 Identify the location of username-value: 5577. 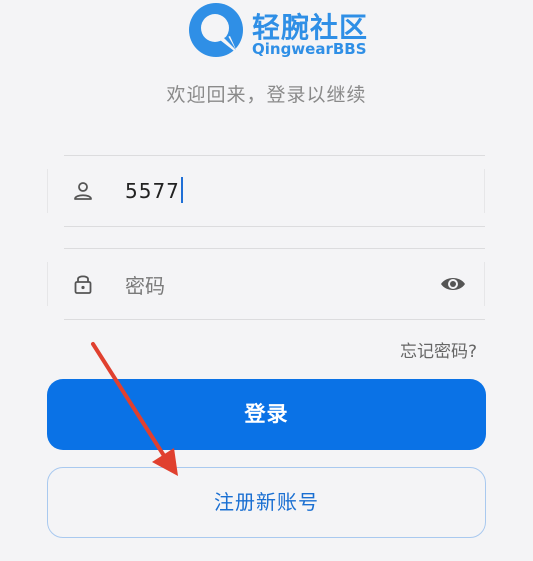
(152, 191).